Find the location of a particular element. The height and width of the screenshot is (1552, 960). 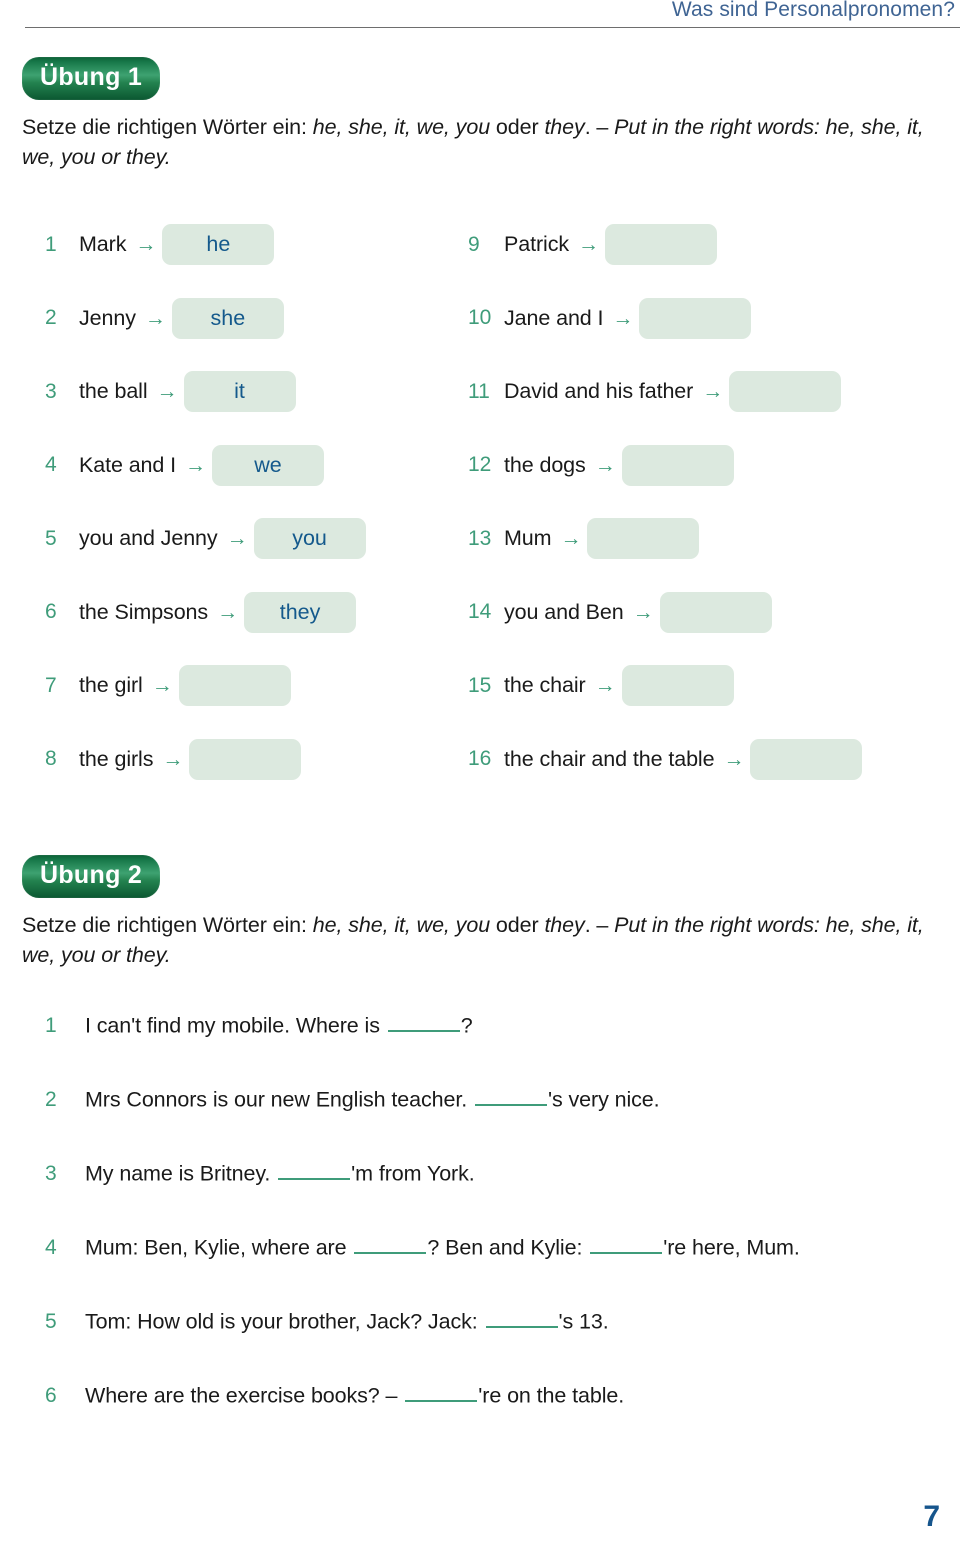

exercise-1-row: 4 Kate and I → we is located at coordinates (205, 466).